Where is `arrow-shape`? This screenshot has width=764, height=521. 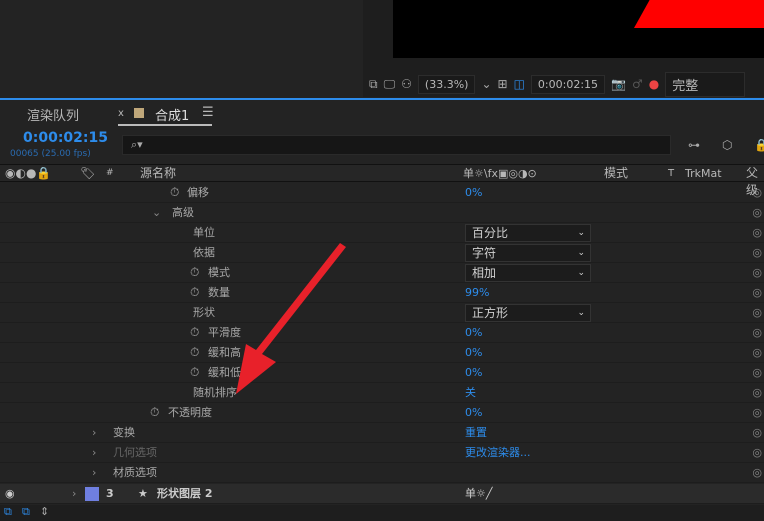
arrow-shape is located at coordinates (291, 318).